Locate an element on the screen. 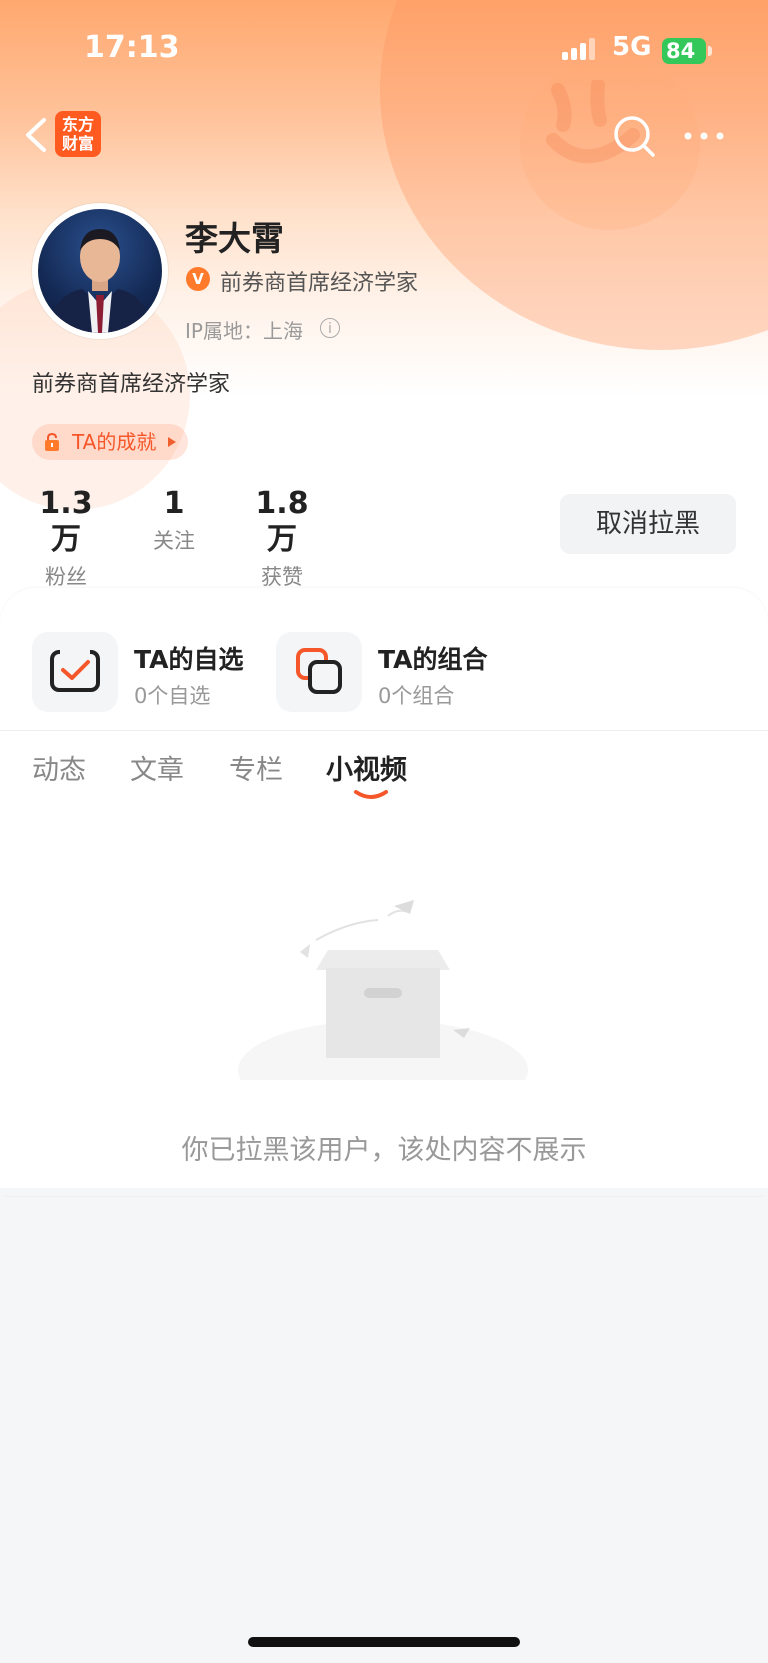 This screenshot has width=768, height=1663. lock-icon is located at coordinates (52, 441).